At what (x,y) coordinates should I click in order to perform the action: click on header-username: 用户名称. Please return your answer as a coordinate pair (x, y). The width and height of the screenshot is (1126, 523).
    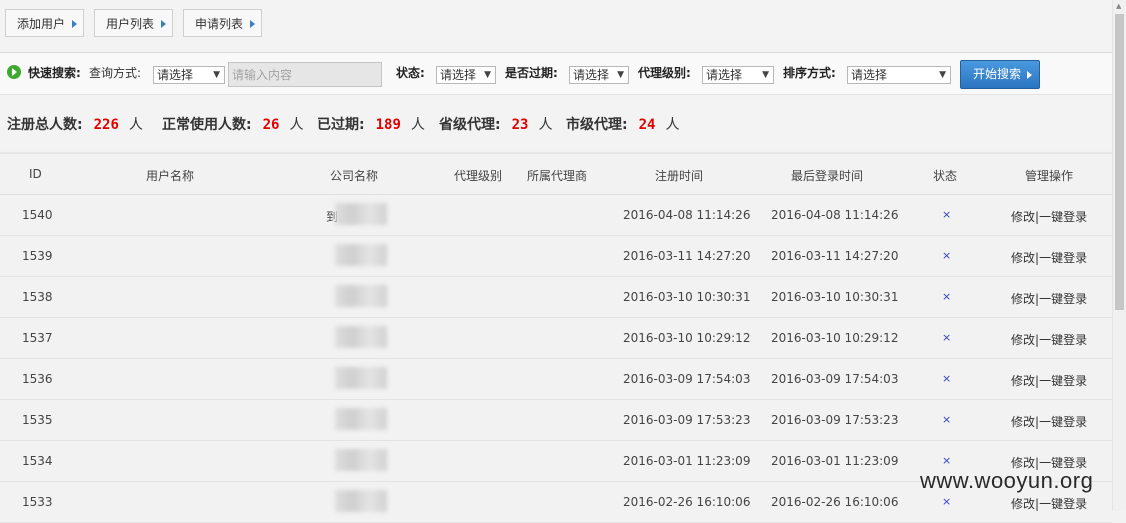
    Looking at the image, I should click on (170, 176).